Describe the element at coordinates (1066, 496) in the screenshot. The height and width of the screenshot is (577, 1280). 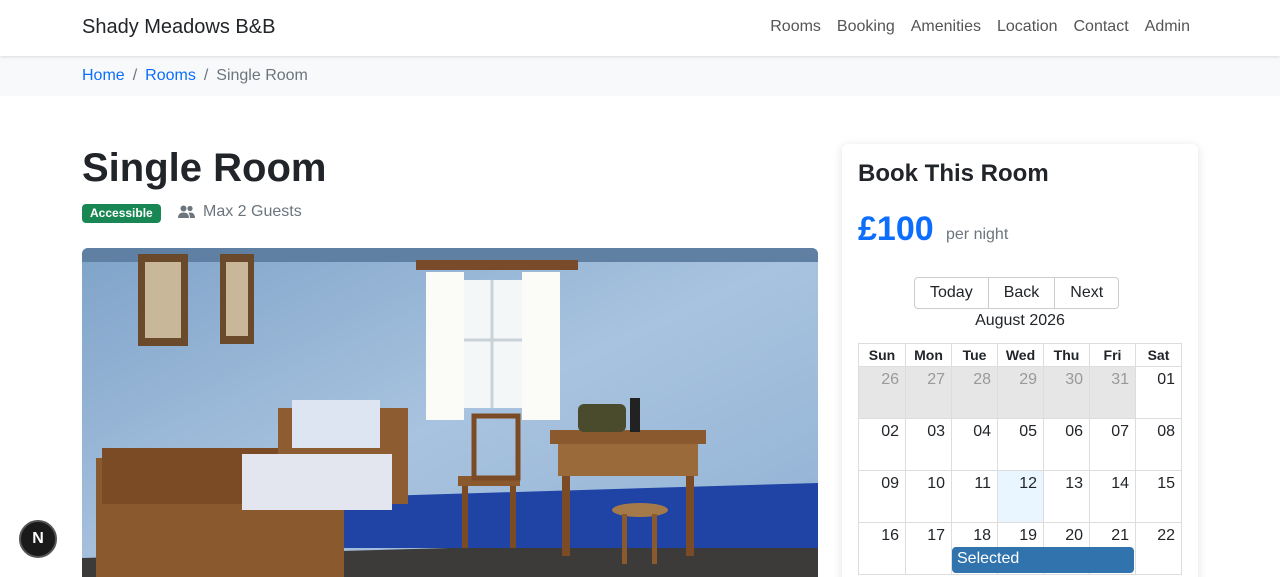
I see `calendar-day-cell: 13` at that location.